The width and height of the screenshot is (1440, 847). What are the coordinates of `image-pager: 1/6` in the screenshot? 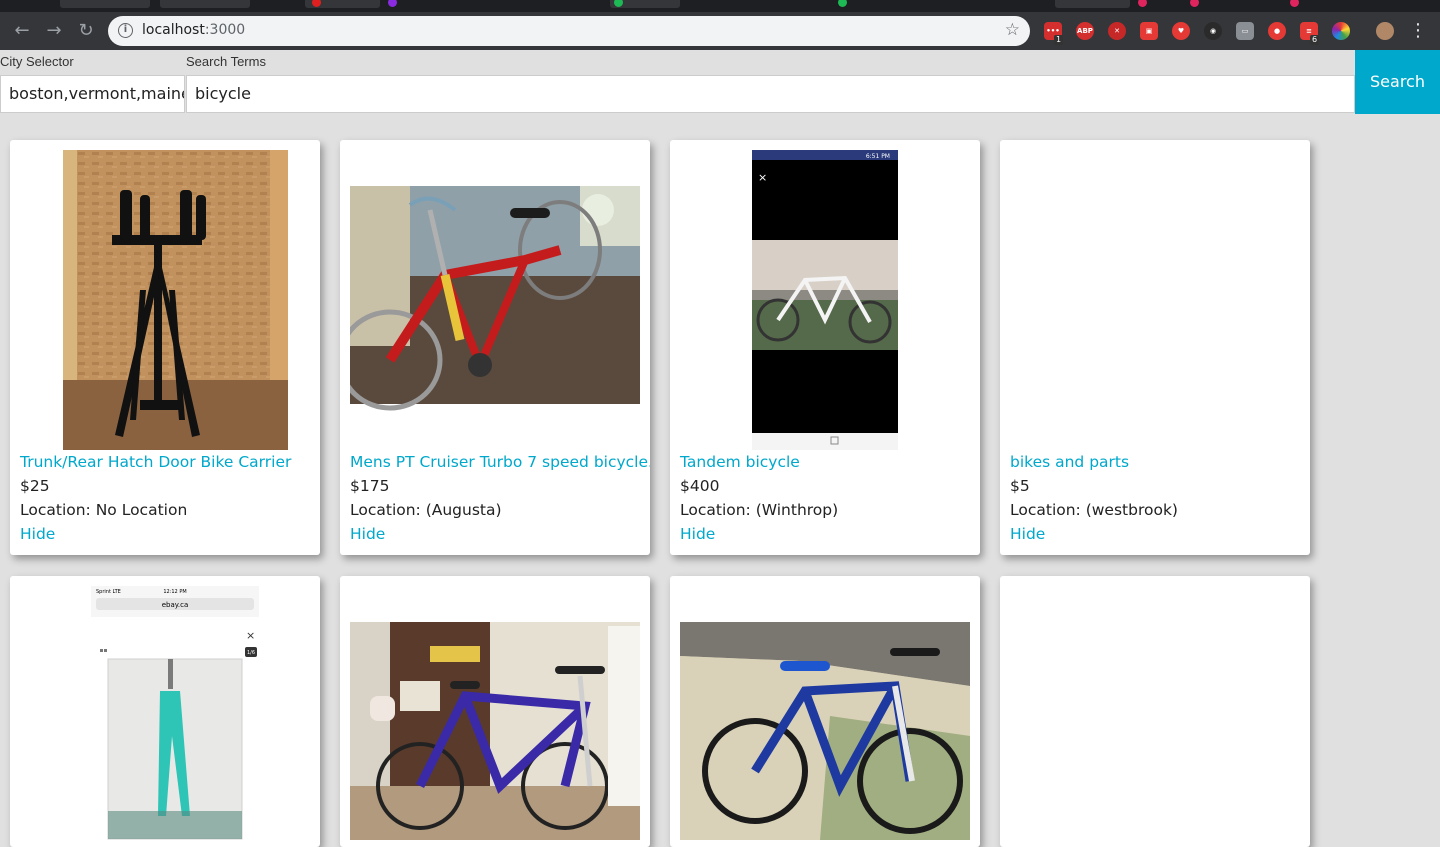 It's located at (251, 653).